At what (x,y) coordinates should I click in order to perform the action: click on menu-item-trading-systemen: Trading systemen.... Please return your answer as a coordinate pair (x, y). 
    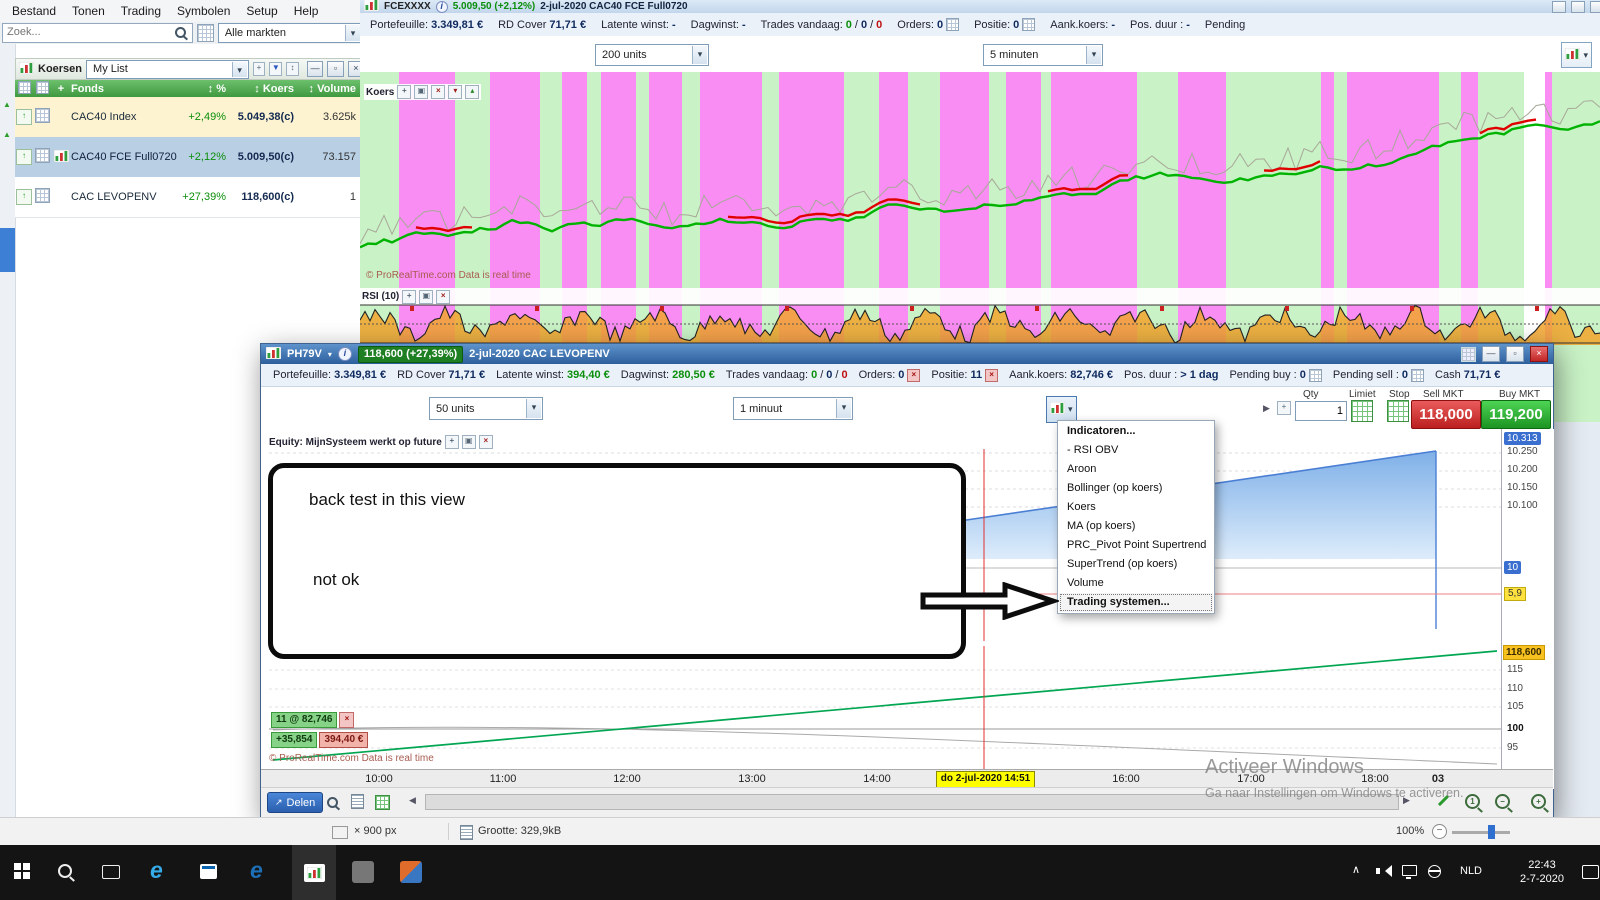
    Looking at the image, I should click on (1136, 602).